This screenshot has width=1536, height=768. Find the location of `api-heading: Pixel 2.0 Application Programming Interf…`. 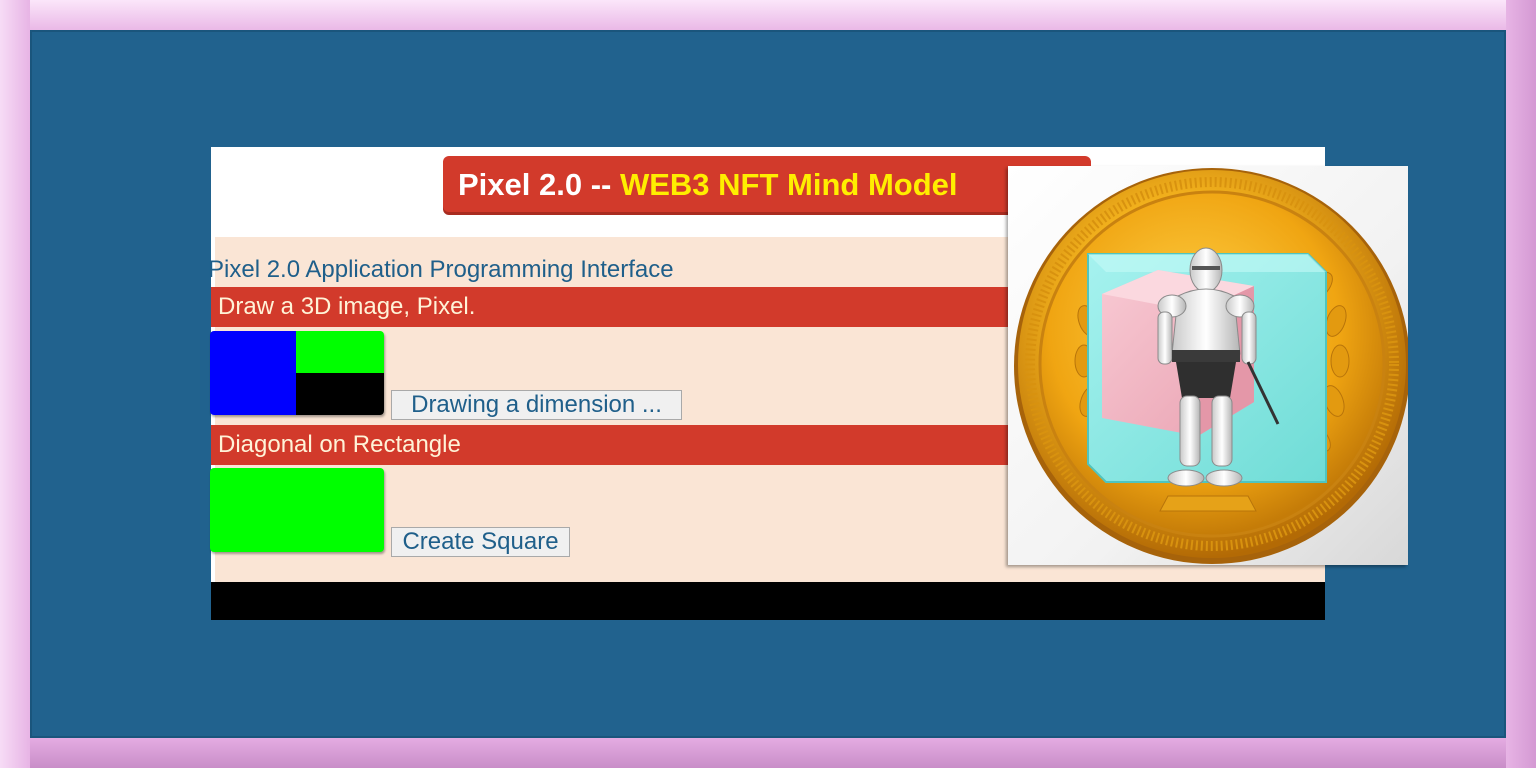

api-heading: Pixel 2.0 Application Programming Interf… is located at coordinates (441, 269).